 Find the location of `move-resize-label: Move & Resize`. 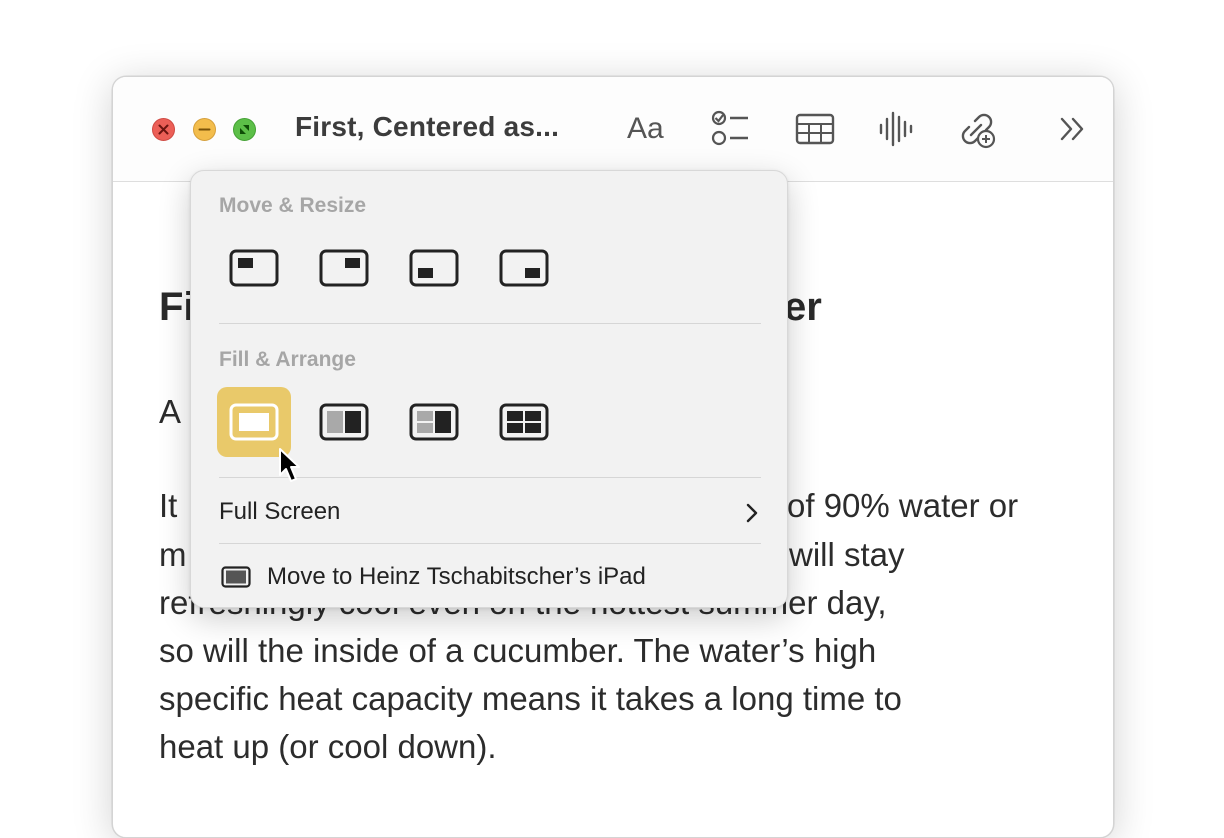

move-resize-label: Move & Resize is located at coordinates (293, 205).